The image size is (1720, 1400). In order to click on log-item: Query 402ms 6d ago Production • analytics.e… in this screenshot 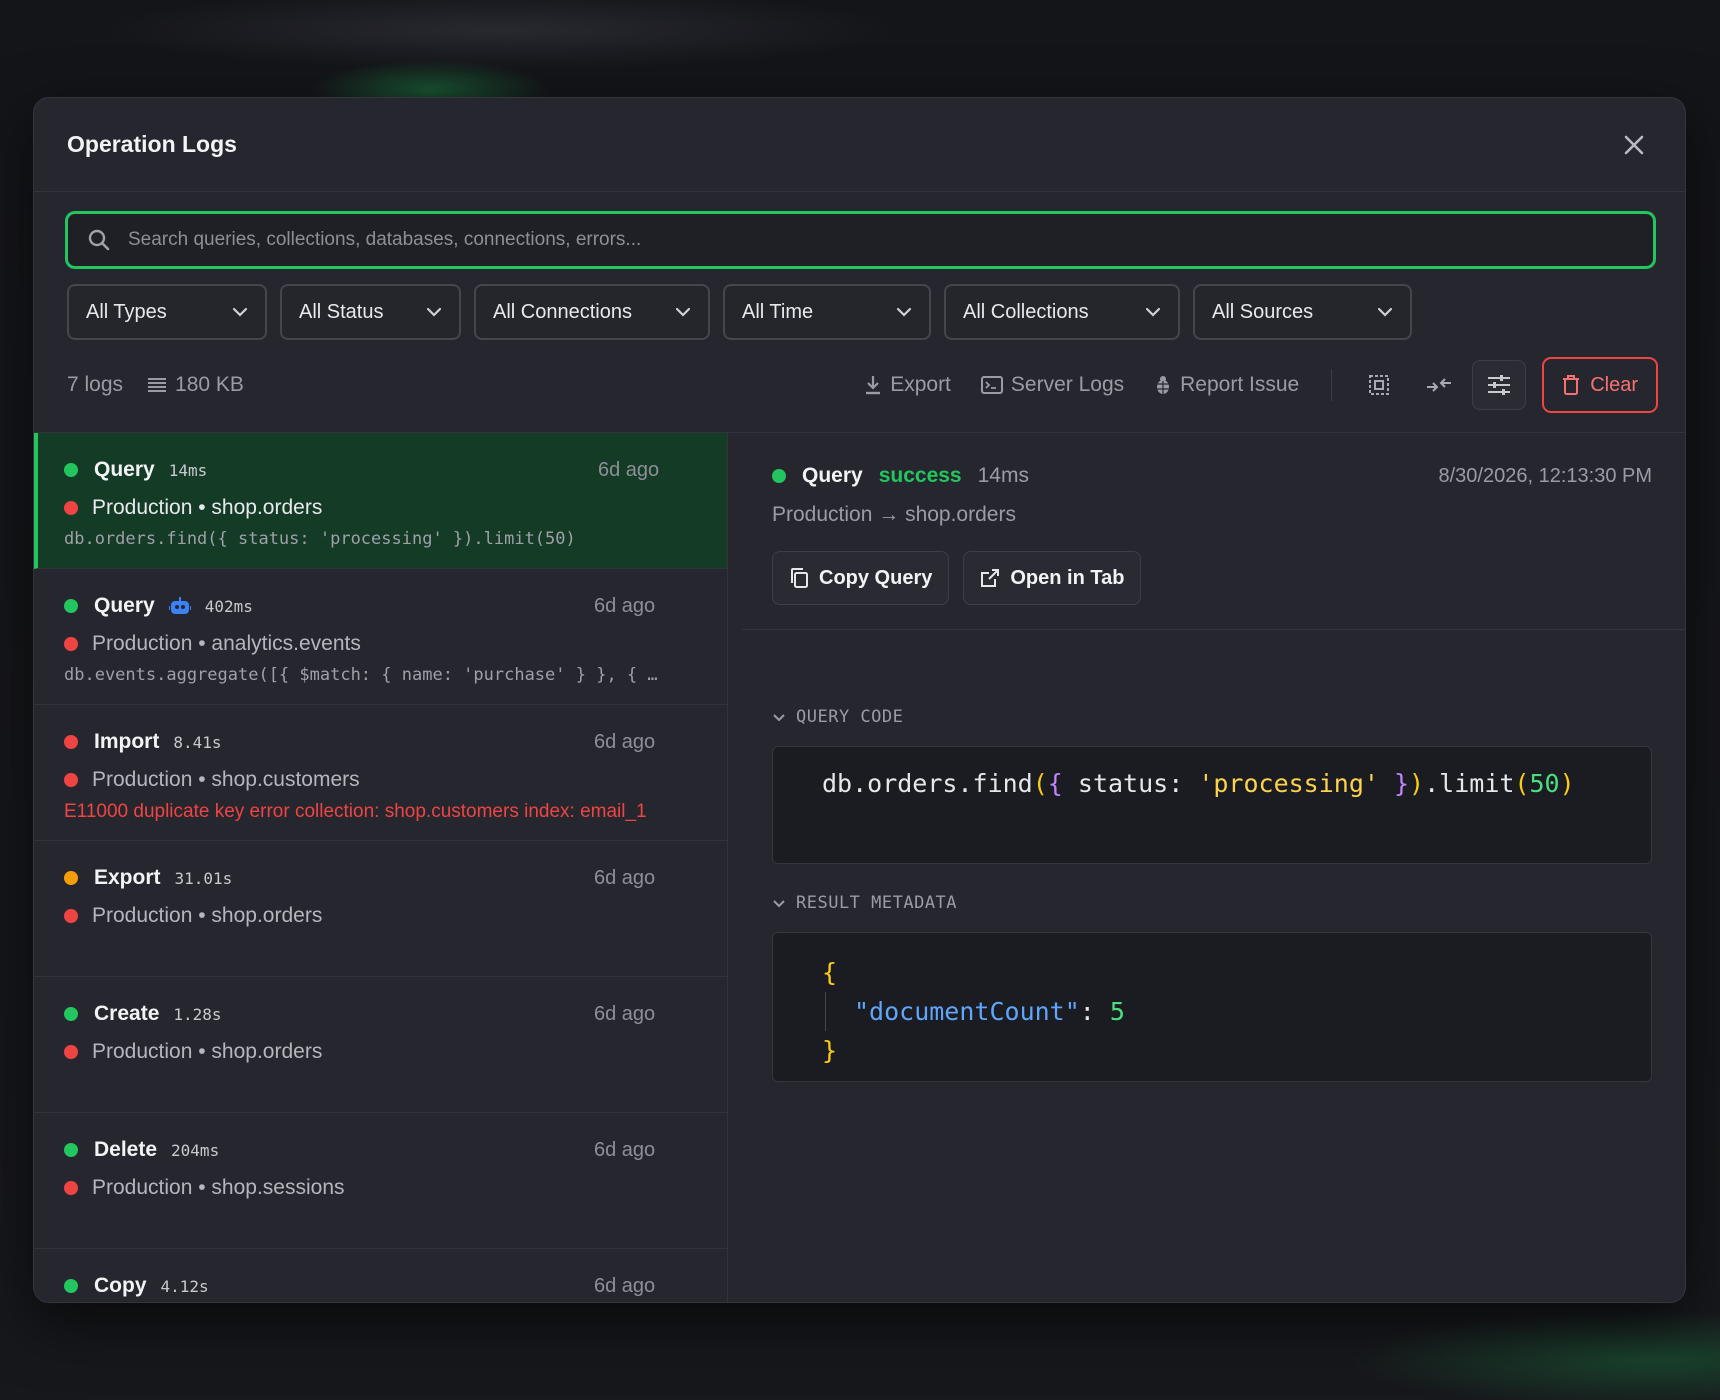, I will do `click(380, 637)`.